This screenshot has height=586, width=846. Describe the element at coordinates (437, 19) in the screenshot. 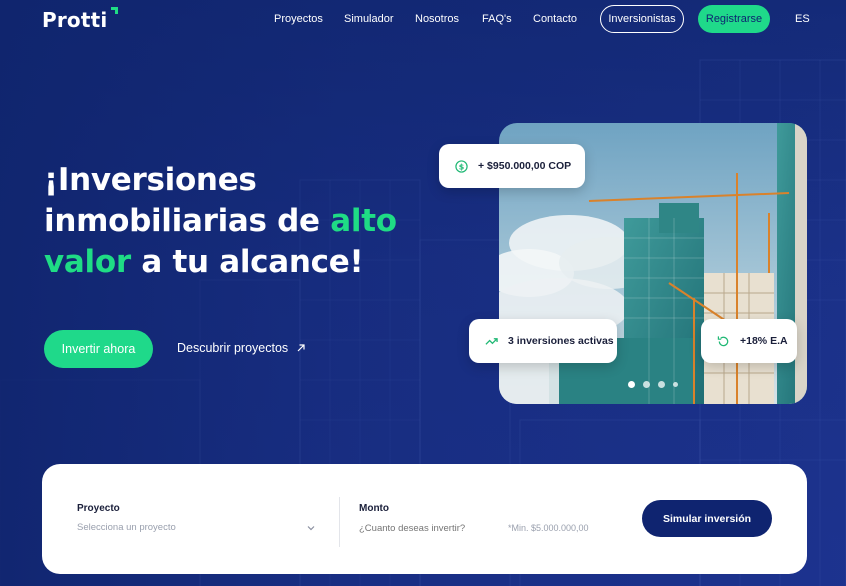

I see `nav-link-nosotros: Nosotros` at that location.